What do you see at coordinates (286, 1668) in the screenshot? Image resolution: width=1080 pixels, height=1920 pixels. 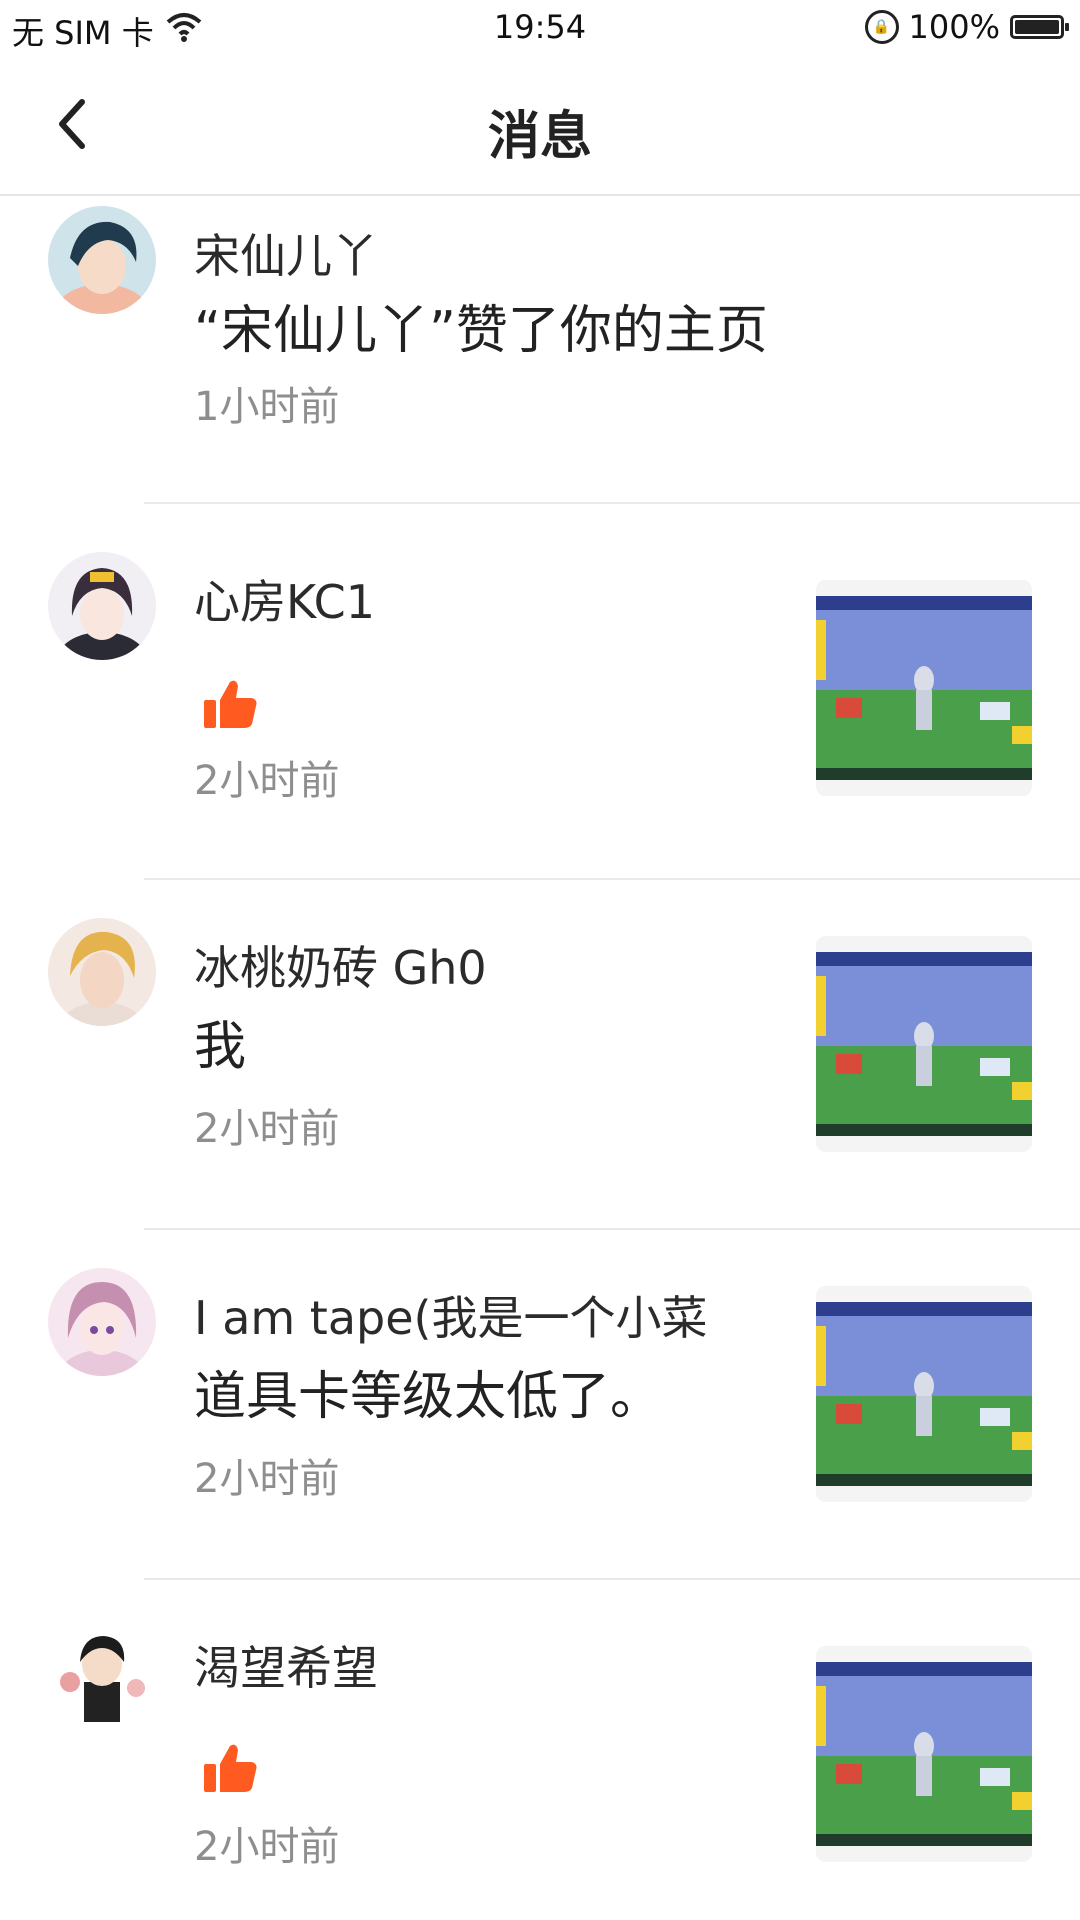 I see `sender-name: 渴望希望` at bounding box center [286, 1668].